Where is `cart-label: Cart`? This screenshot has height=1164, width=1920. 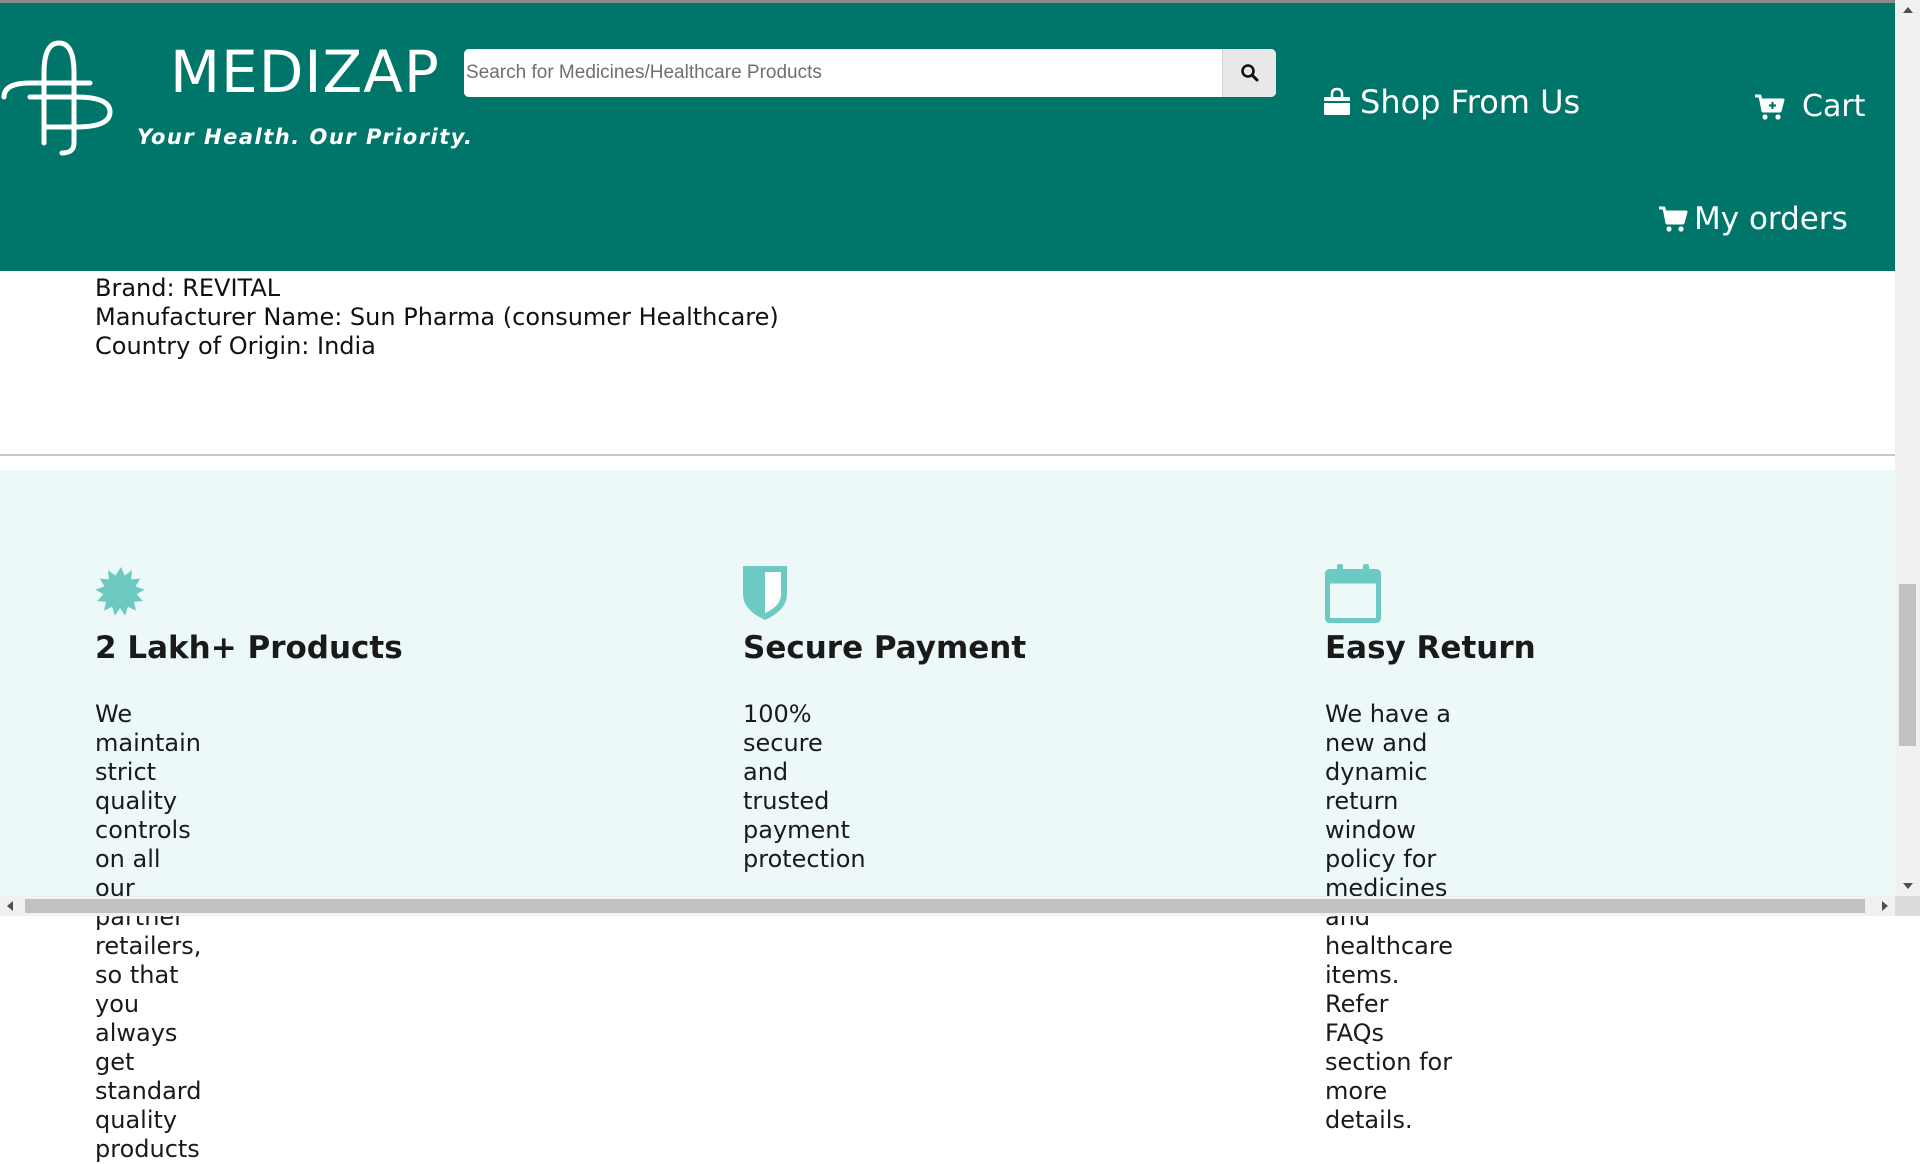
cart-label: Cart is located at coordinates (1834, 106).